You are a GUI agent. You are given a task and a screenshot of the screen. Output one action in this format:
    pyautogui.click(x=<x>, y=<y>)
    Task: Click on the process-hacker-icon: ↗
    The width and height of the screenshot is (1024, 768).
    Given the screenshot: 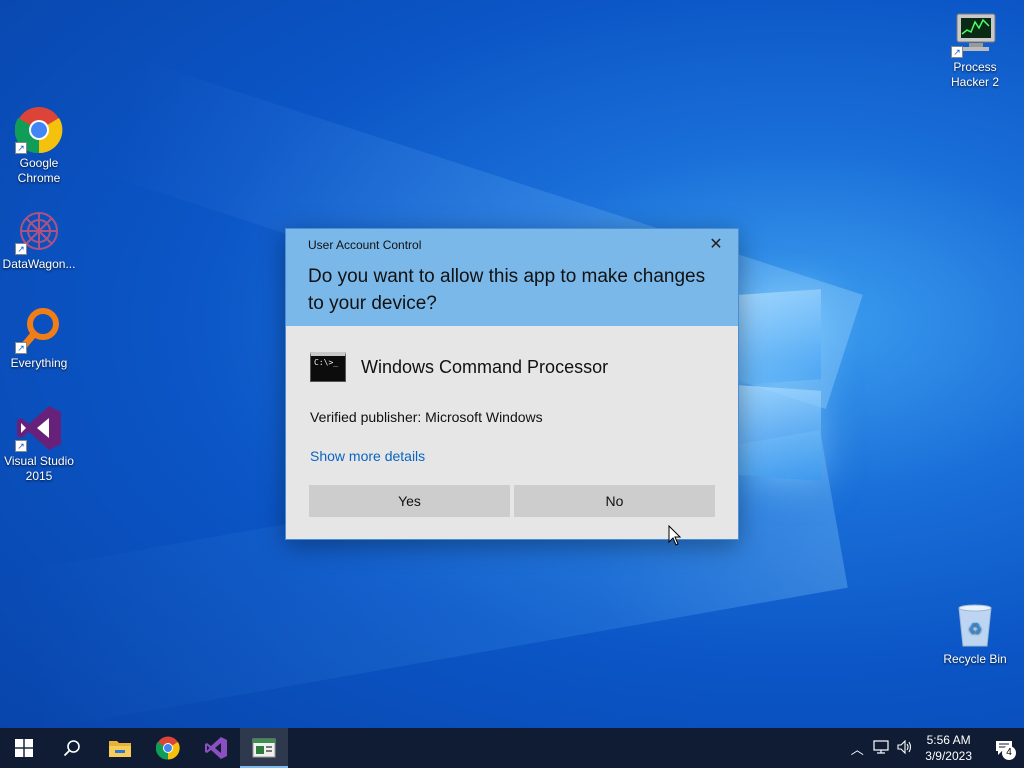 What is the action you would take?
    pyautogui.click(x=975, y=34)
    